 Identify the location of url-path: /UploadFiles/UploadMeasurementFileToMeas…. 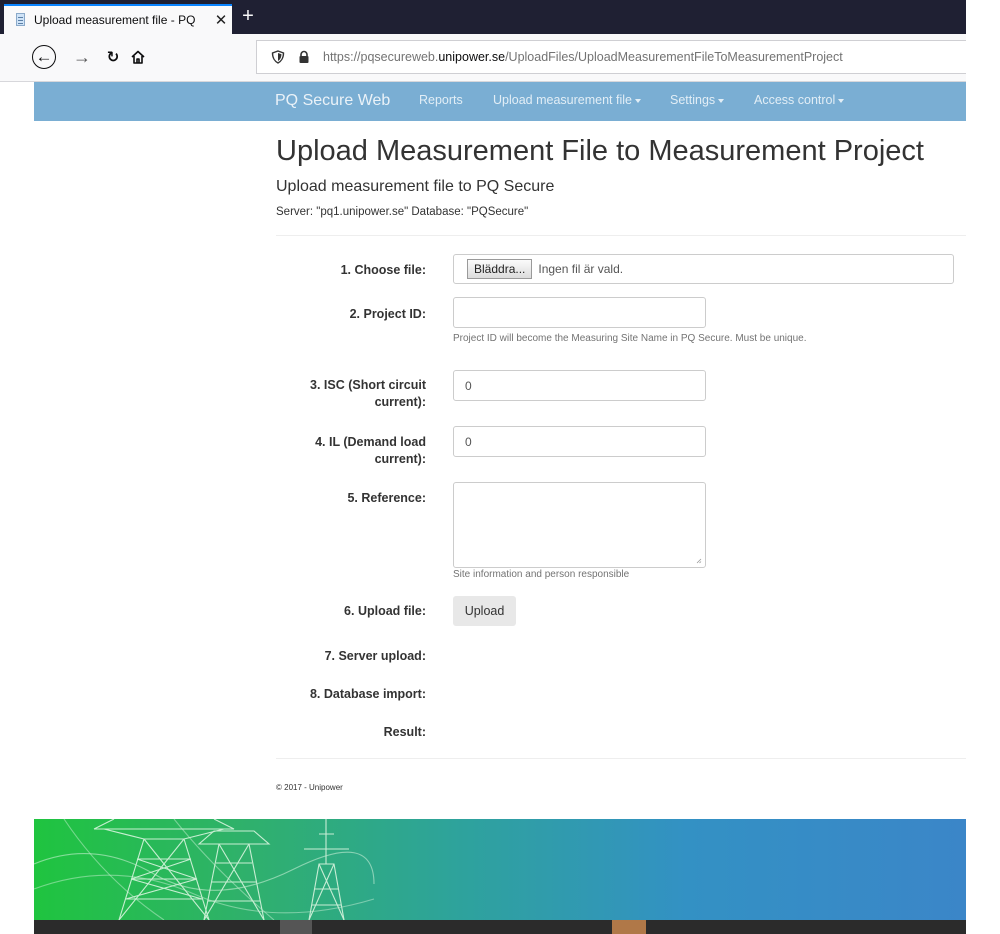
(674, 57).